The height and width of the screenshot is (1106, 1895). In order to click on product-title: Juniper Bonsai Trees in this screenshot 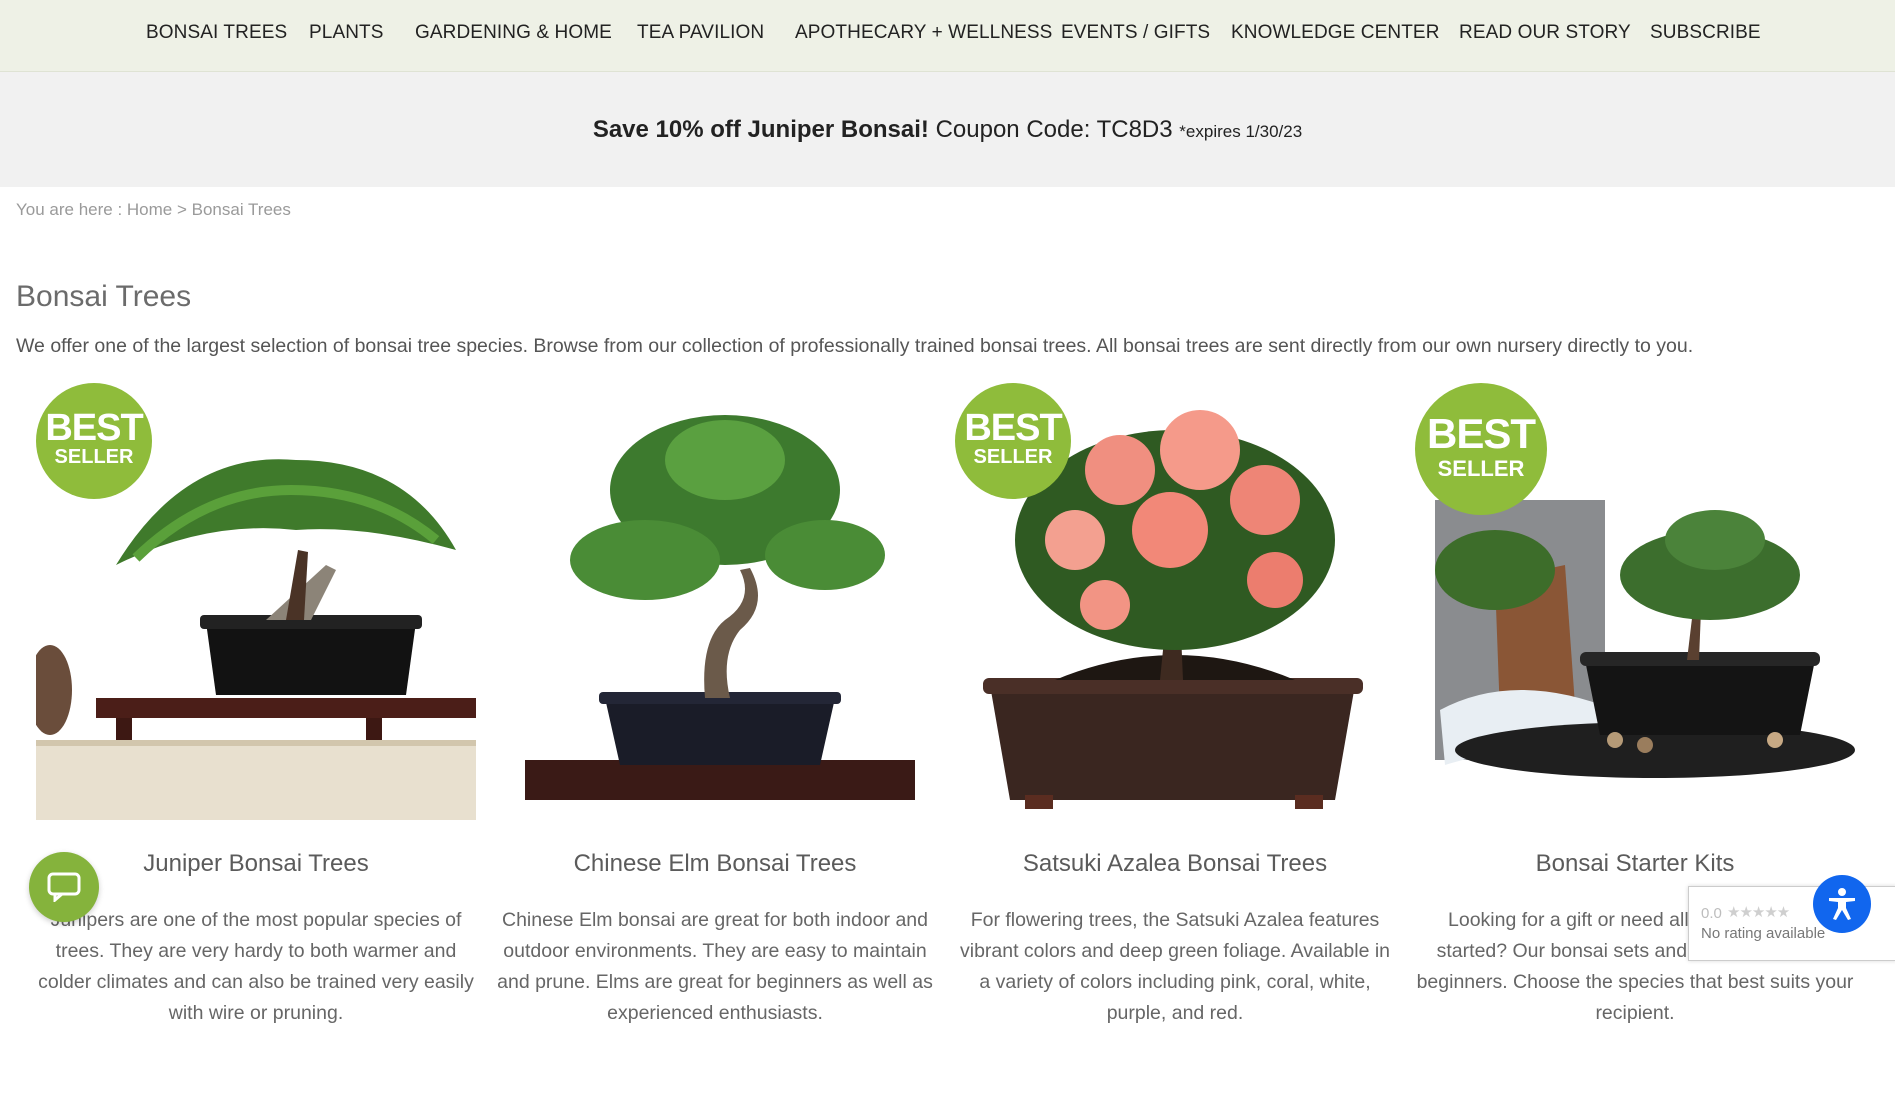, I will do `click(256, 864)`.